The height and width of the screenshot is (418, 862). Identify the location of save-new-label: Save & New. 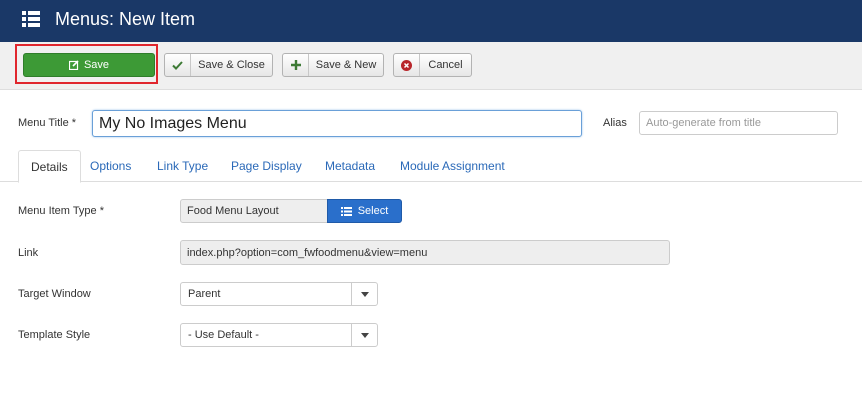
(346, 65).